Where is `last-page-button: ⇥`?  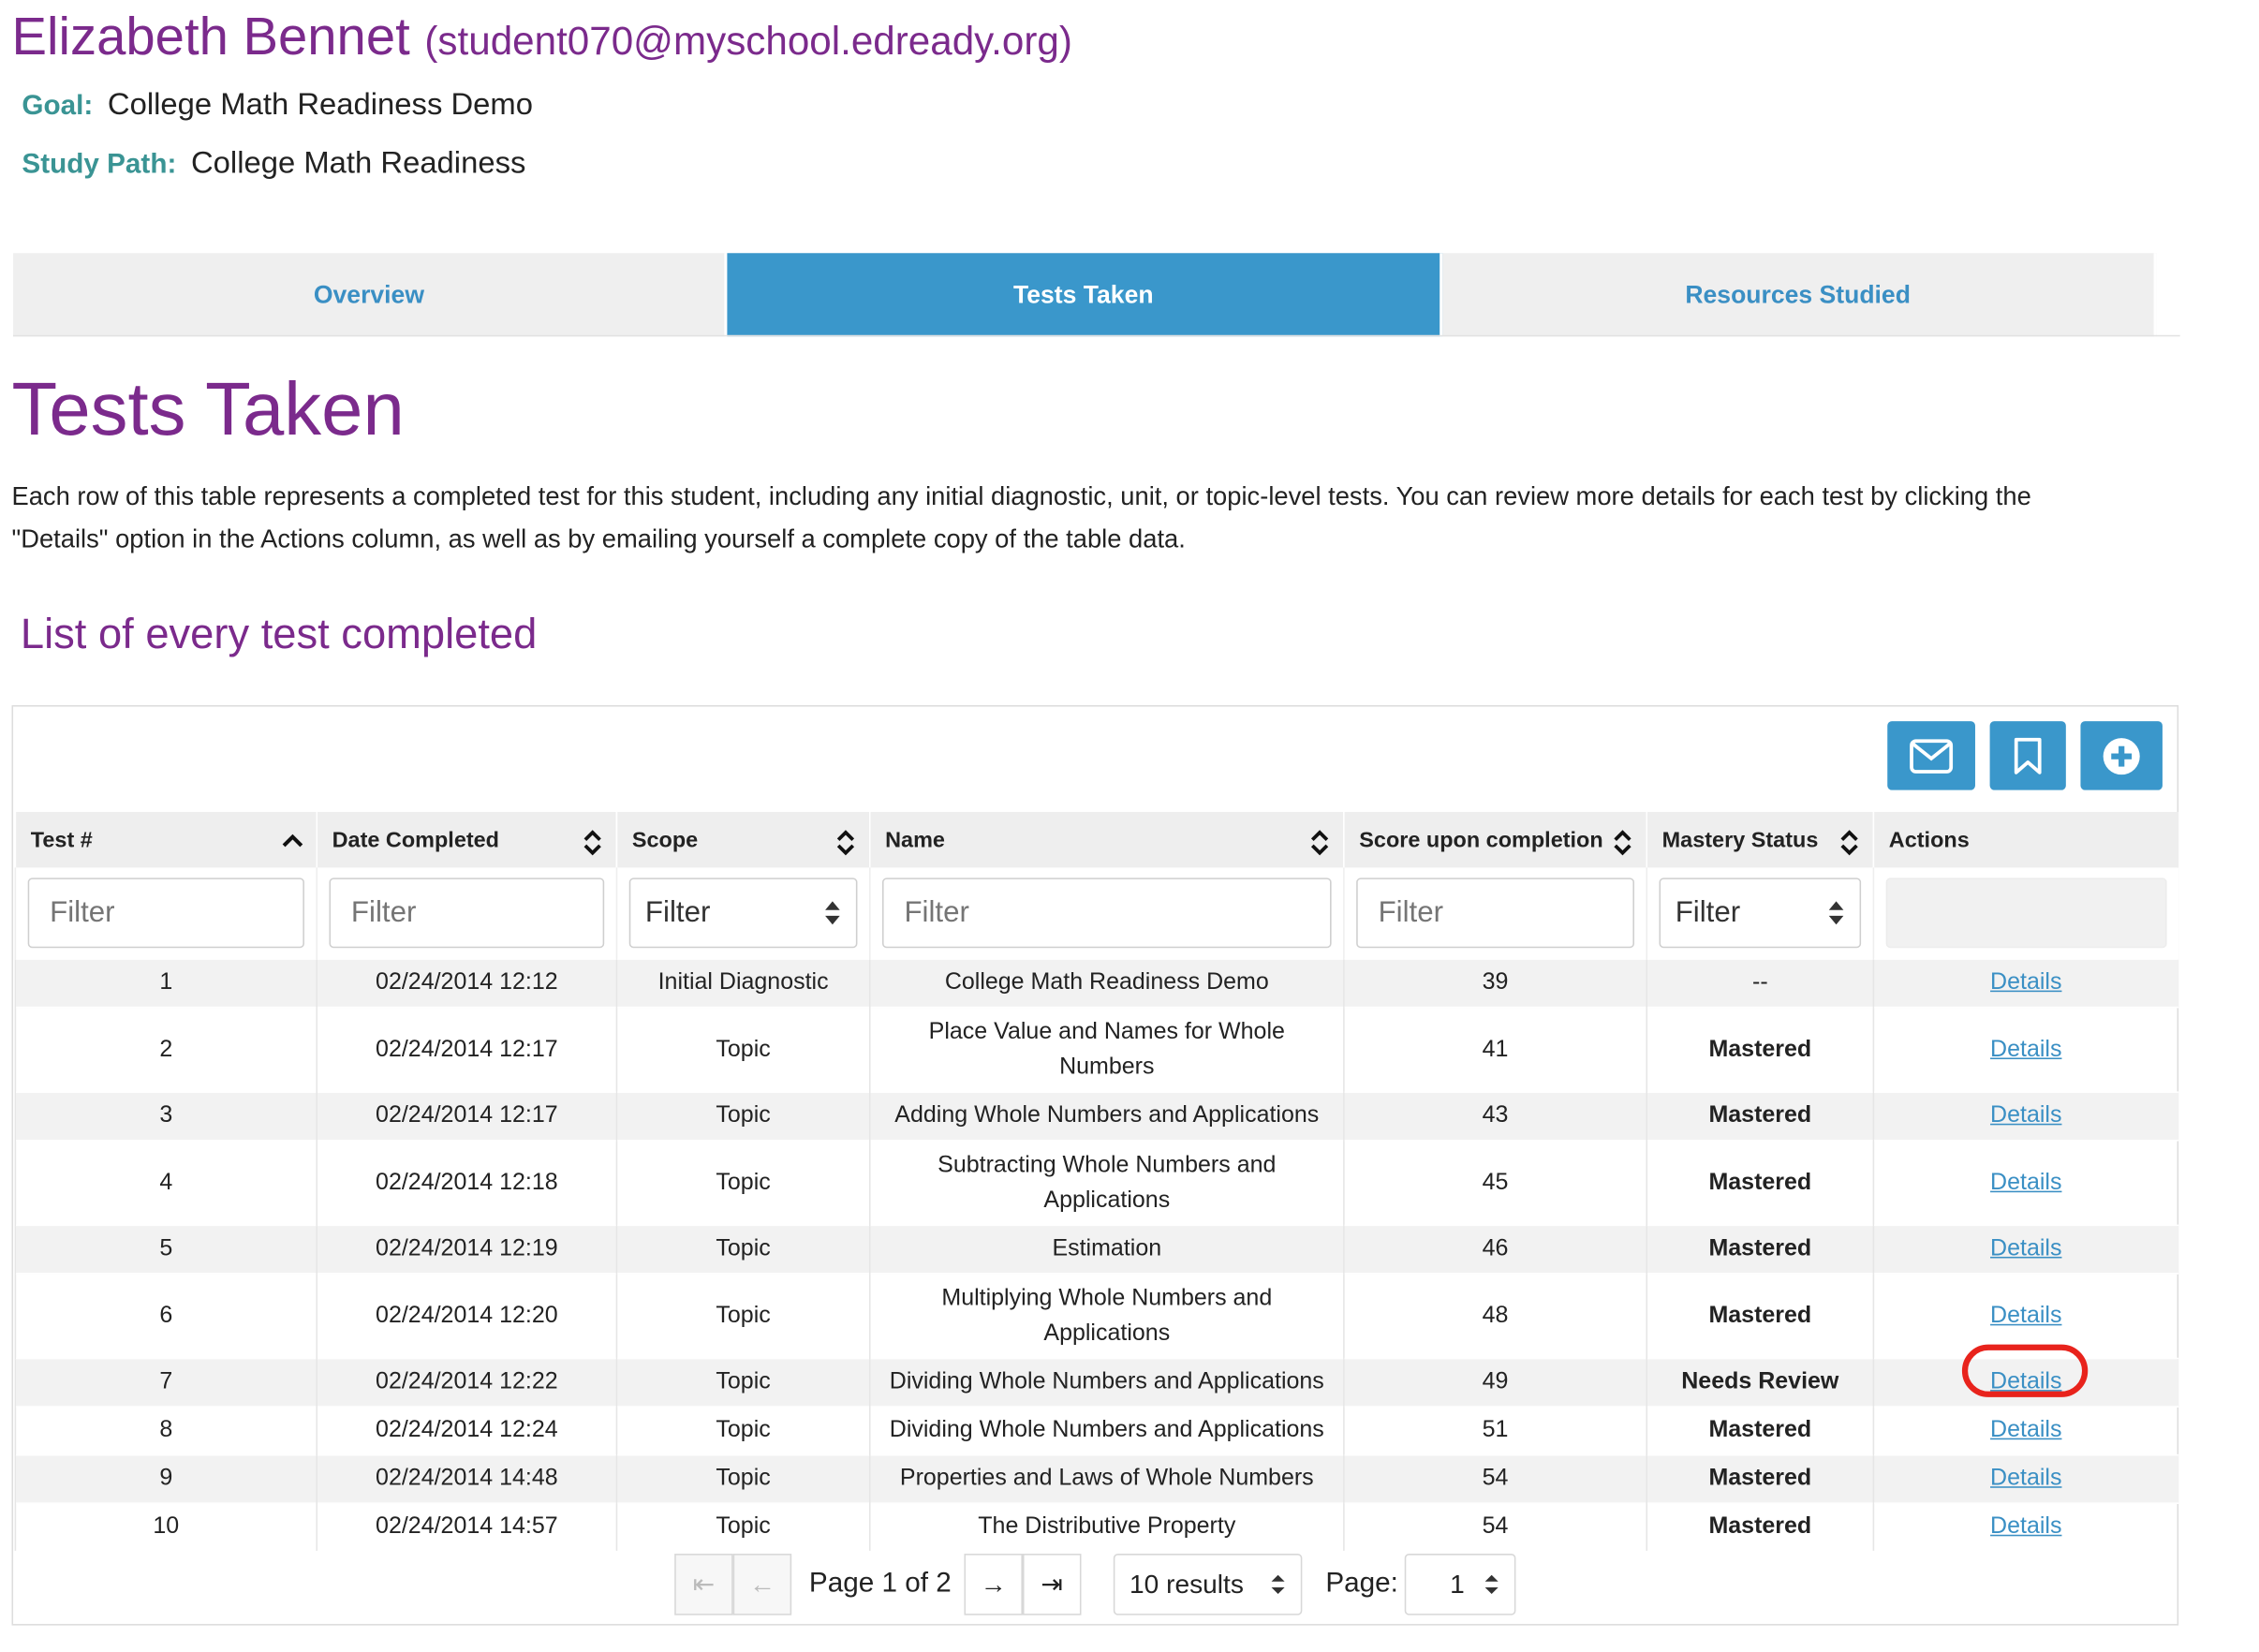 last-page-button: ⇥ is located at coordinates (1052, 1584).